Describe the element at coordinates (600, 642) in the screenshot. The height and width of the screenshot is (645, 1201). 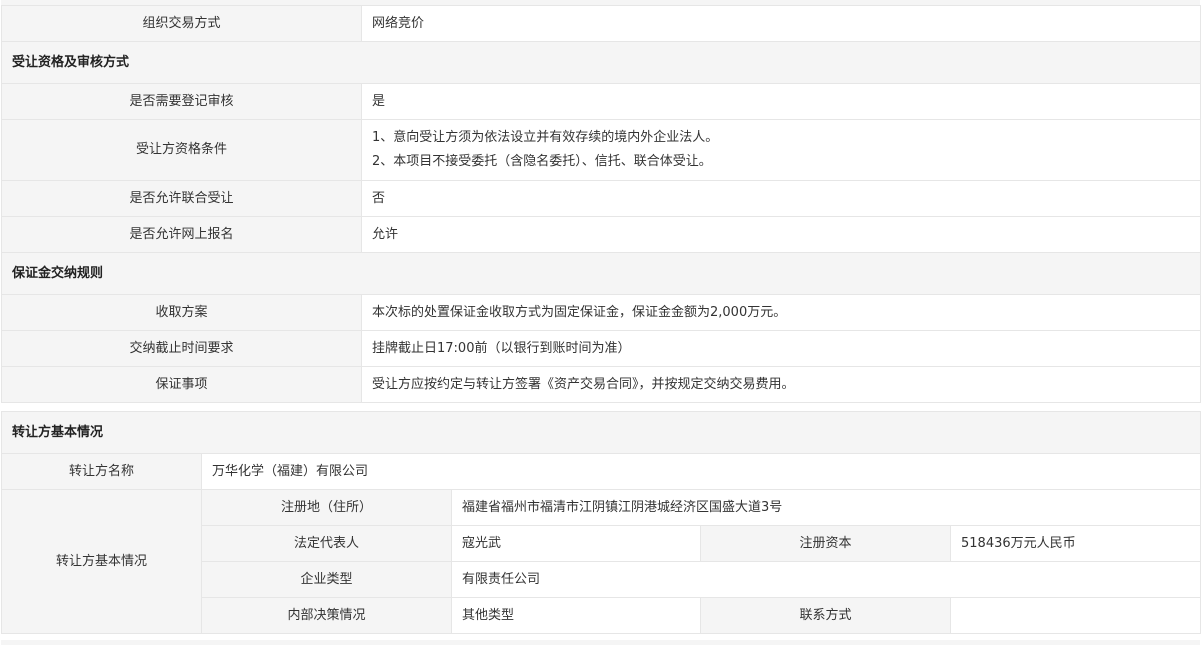
I see `bottom-strip` at that location.